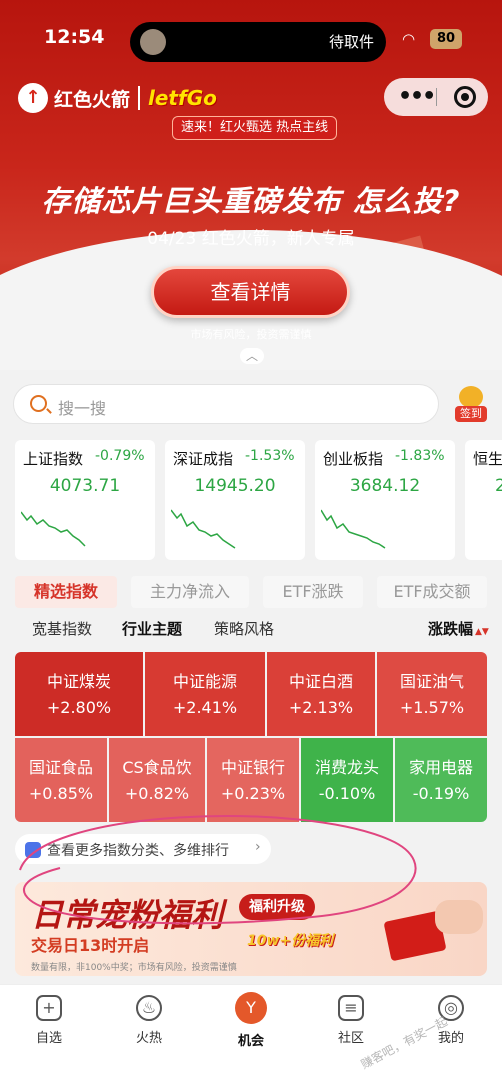 The width and height of the screenshot is (502, 1088). What do you see at coordinates (409, 39) in the screenshot?
I see `wifi-icon: ◠` at bounding box center [409, 39].